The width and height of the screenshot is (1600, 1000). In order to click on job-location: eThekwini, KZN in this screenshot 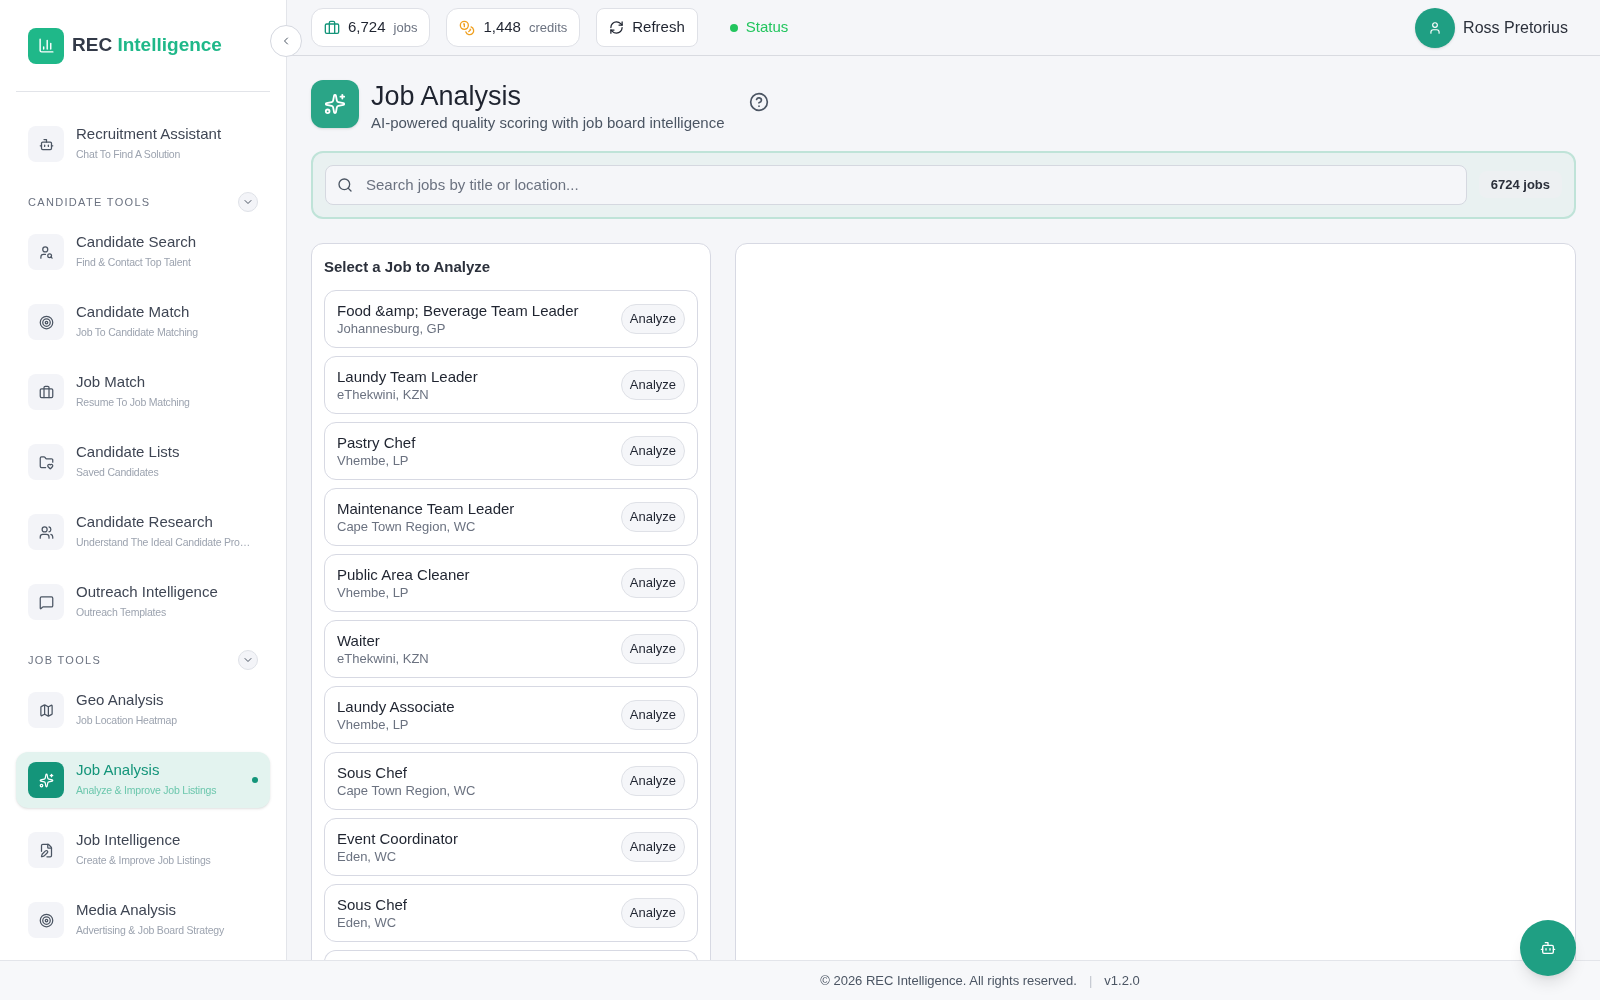, I will do `click(383, 659)`.